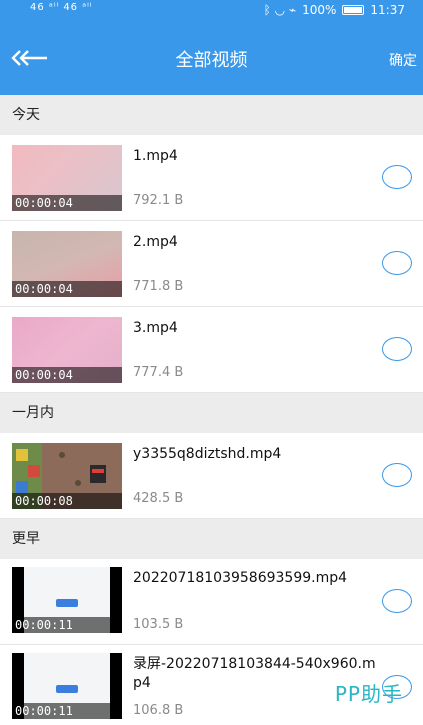 The image size is (423, 725). Describe the element at coordinates (211, 539) in the screenshot. I see `section-header-earlier: 更早` at that location.